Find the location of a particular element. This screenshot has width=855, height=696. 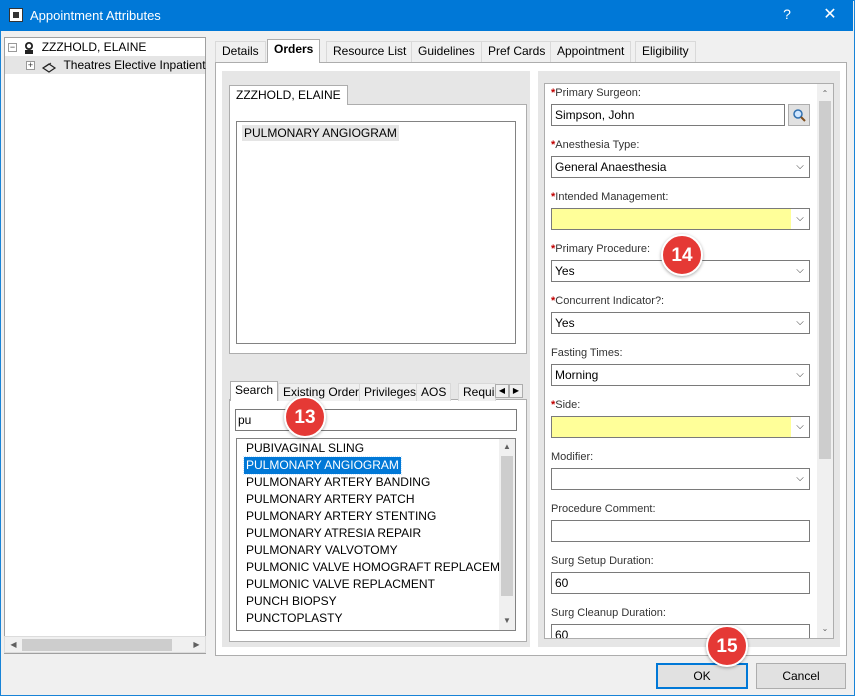

surg-setup-duration-label: Surg Setup Duration: is located at coordinates (602, 561).